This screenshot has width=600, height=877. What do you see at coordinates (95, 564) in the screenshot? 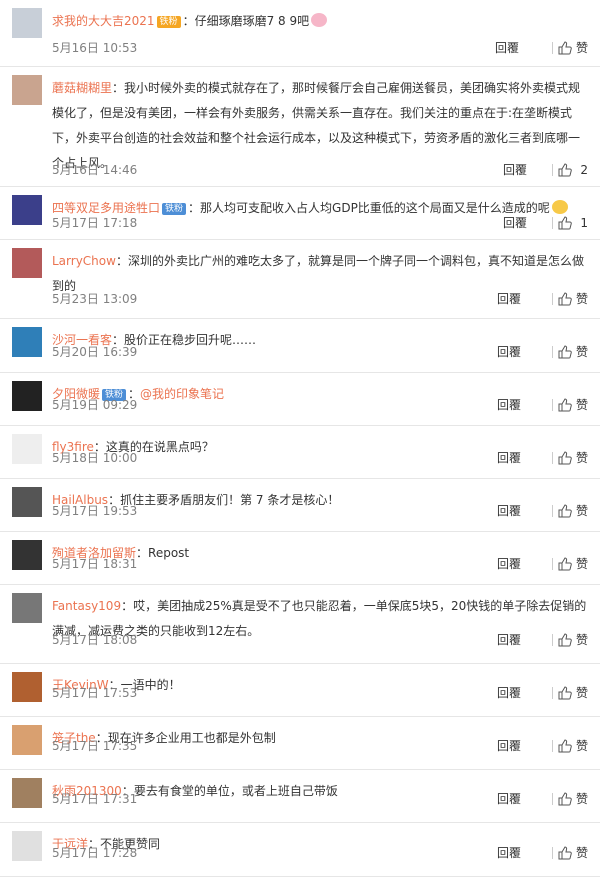
I see `comment-date: 5月17日 18:31` at bounding box center [95, 564].